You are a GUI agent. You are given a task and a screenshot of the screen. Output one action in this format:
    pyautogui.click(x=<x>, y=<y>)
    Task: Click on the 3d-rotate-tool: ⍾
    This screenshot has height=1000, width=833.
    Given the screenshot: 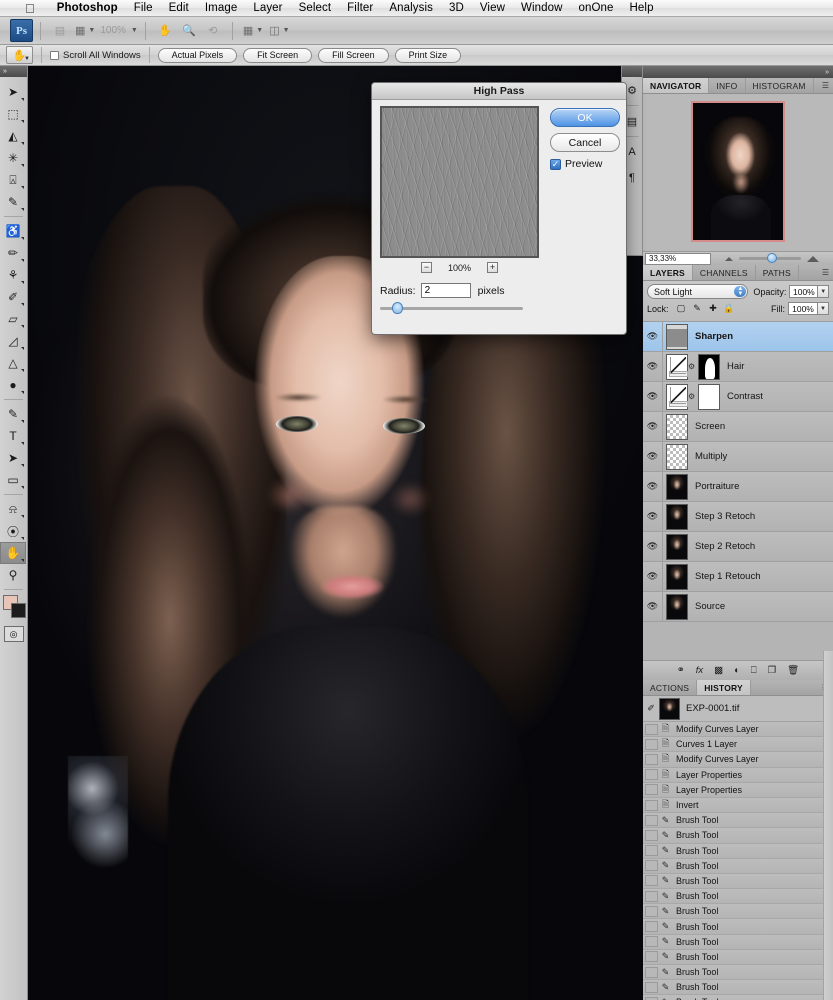 What is the action you would take?
    pyautogui.click(x=13, y=509)
    